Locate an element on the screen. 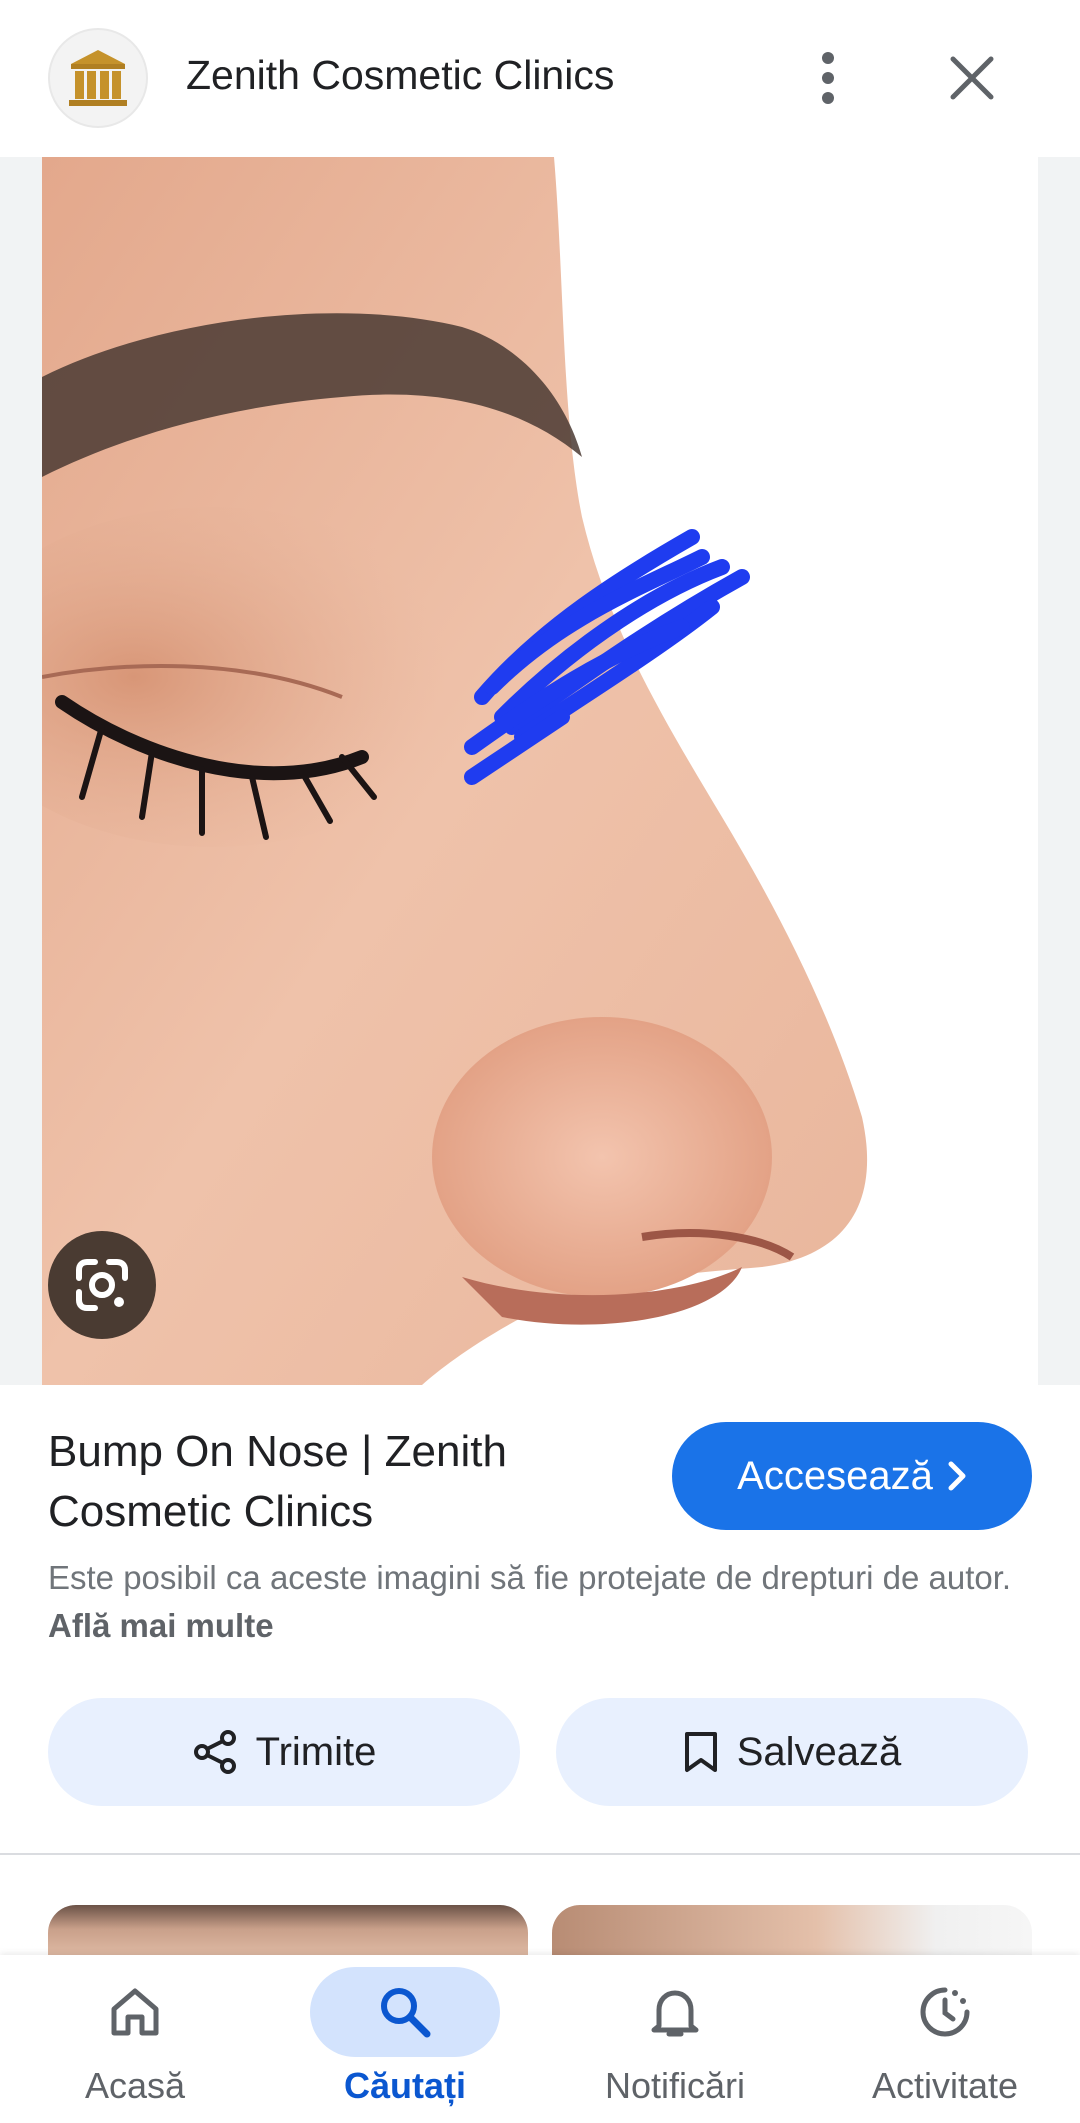 The width and height of the screenshot is (1080, 2123). nav-item-home: Acasă is located at coordinates (135, 2039).